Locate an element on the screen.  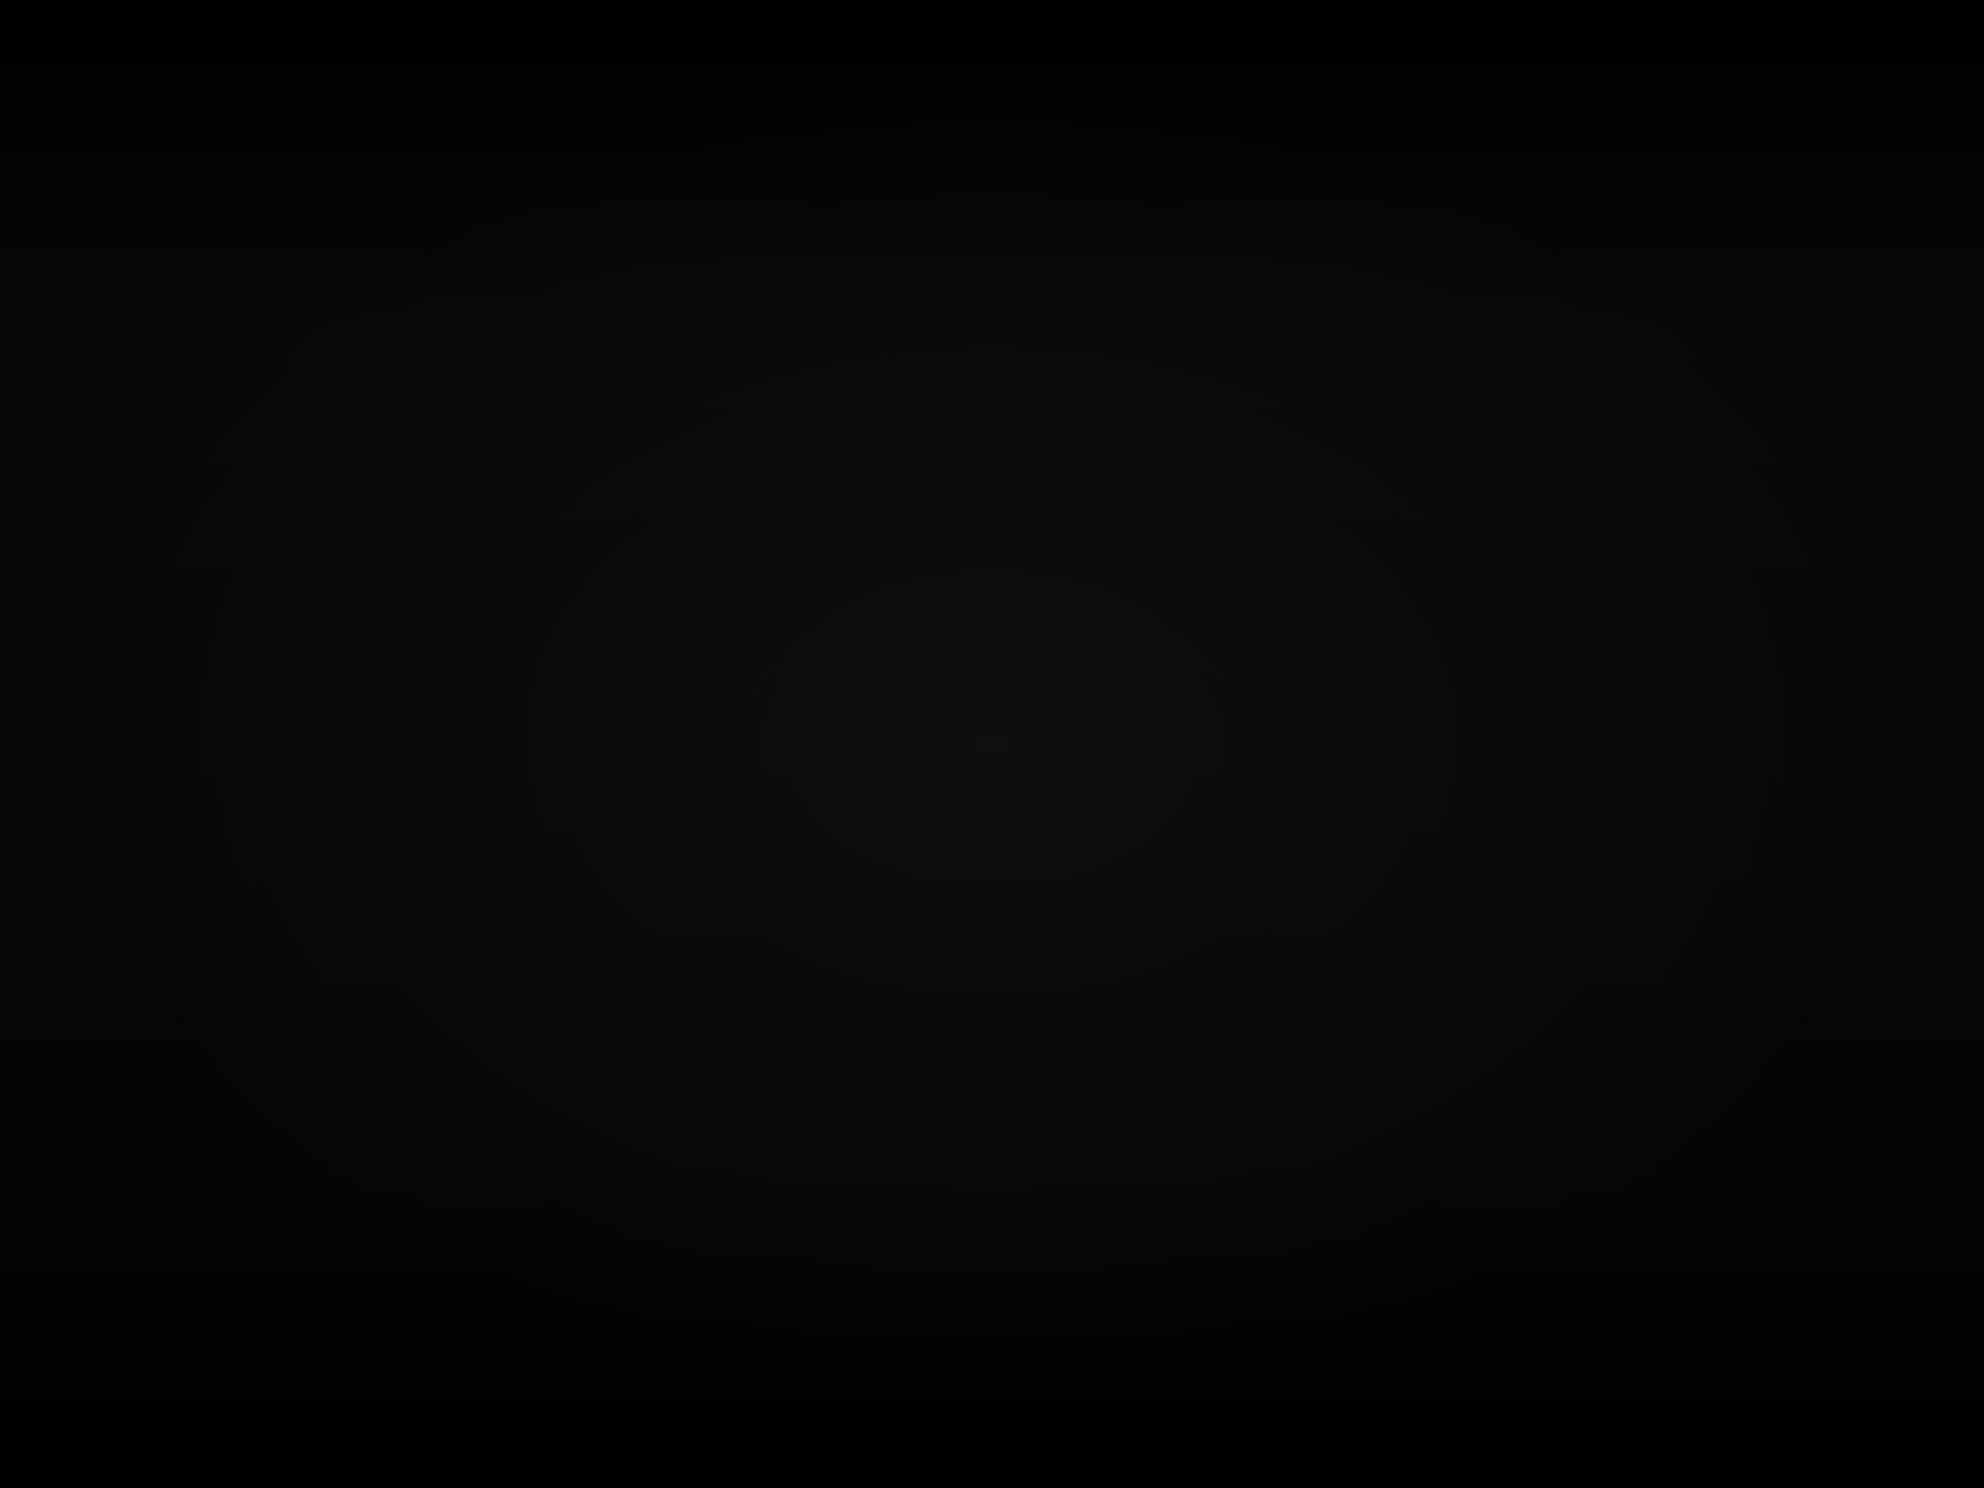
tab-configuration: Configuration is located at coordinates (440, 341).